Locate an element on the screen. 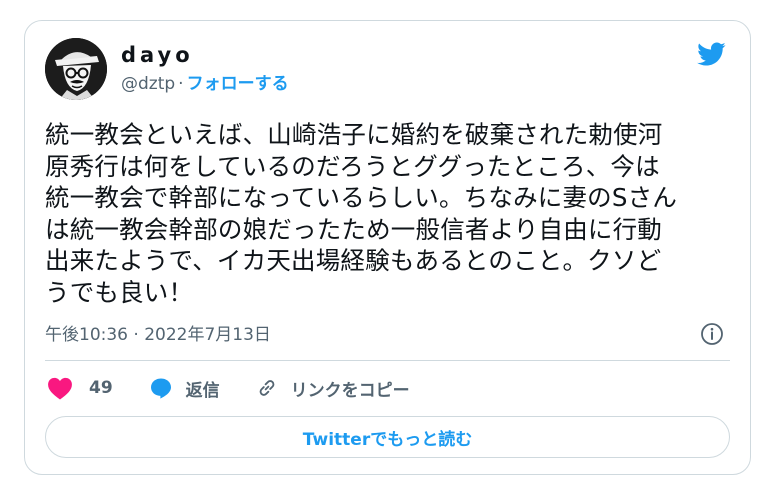 The image size is (779, 499). author-display-name: dayo is located at coordinates (157, 55).